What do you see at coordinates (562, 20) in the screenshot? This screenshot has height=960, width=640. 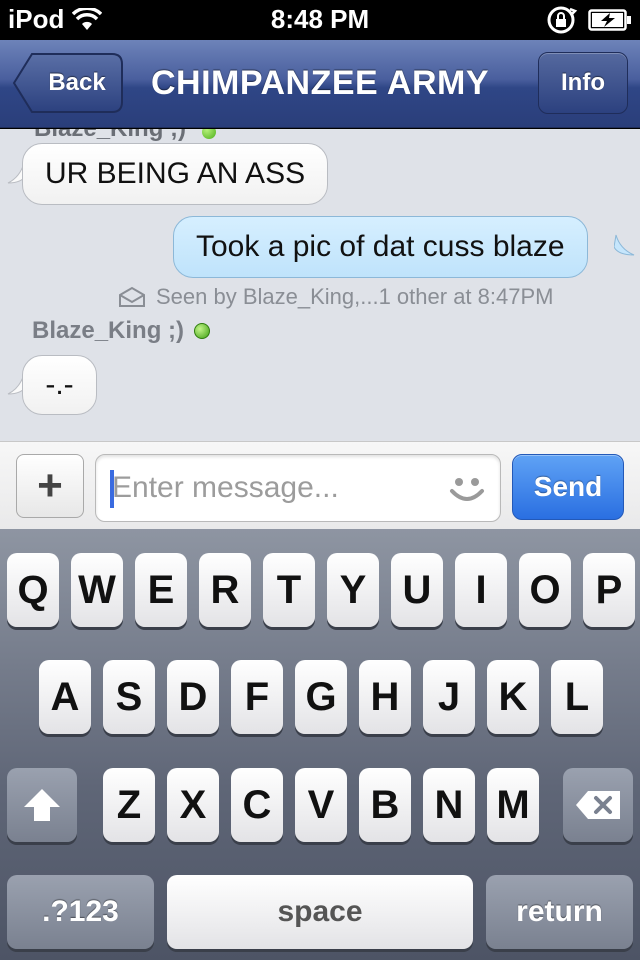 I see `orientation-lock-icon` at bounding box center [562, 20].